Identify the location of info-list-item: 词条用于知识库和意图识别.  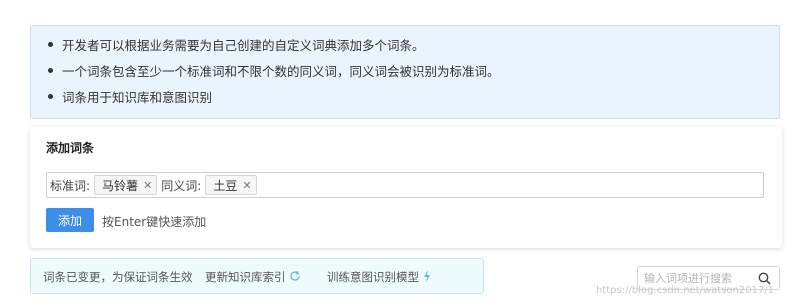
(130, 98).